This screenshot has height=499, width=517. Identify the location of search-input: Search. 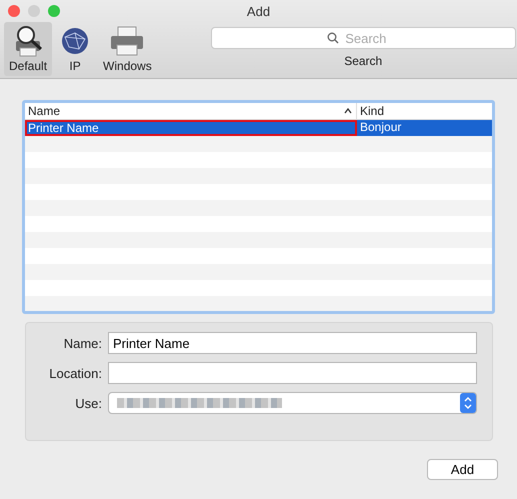
(371, 38).